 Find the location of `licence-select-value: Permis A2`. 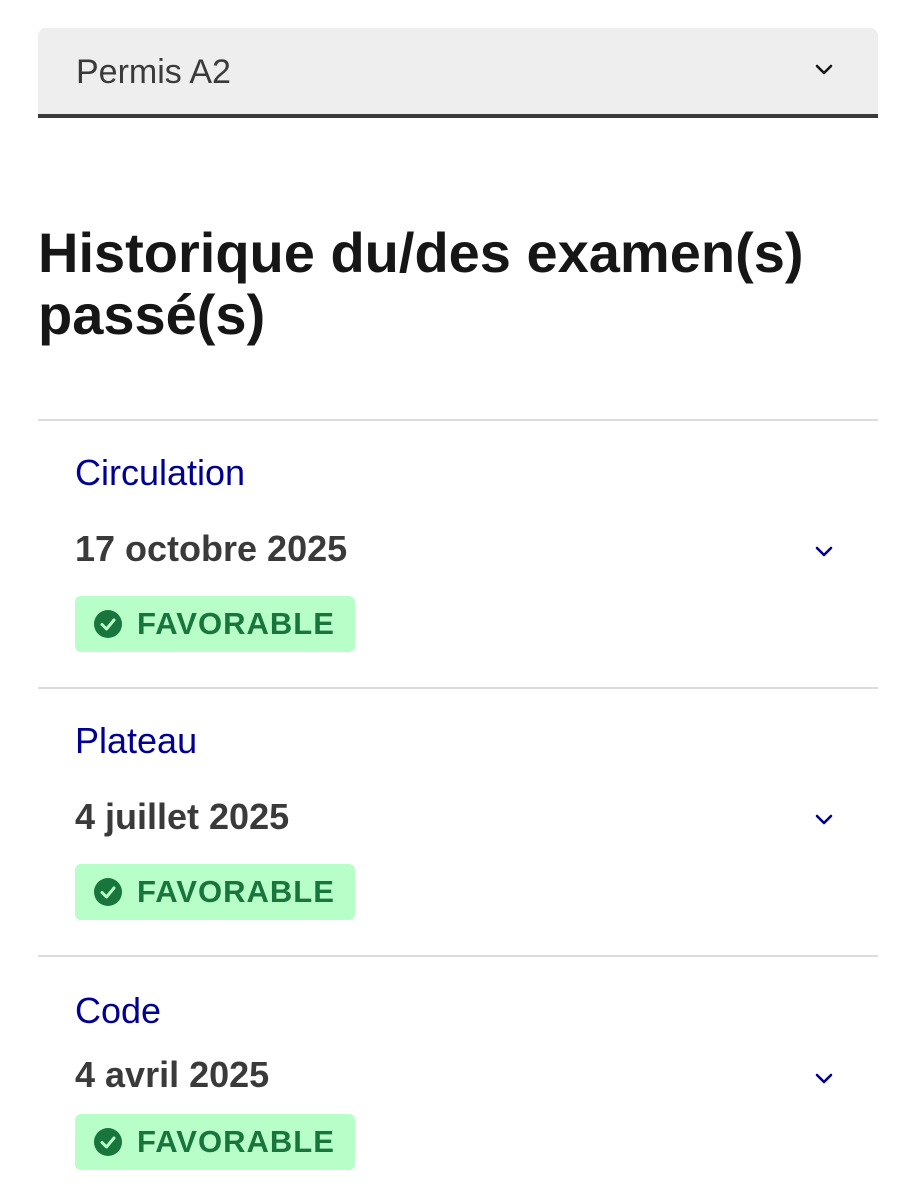

licence-select-value: Permis A2 is located at coordinates (153, 72).